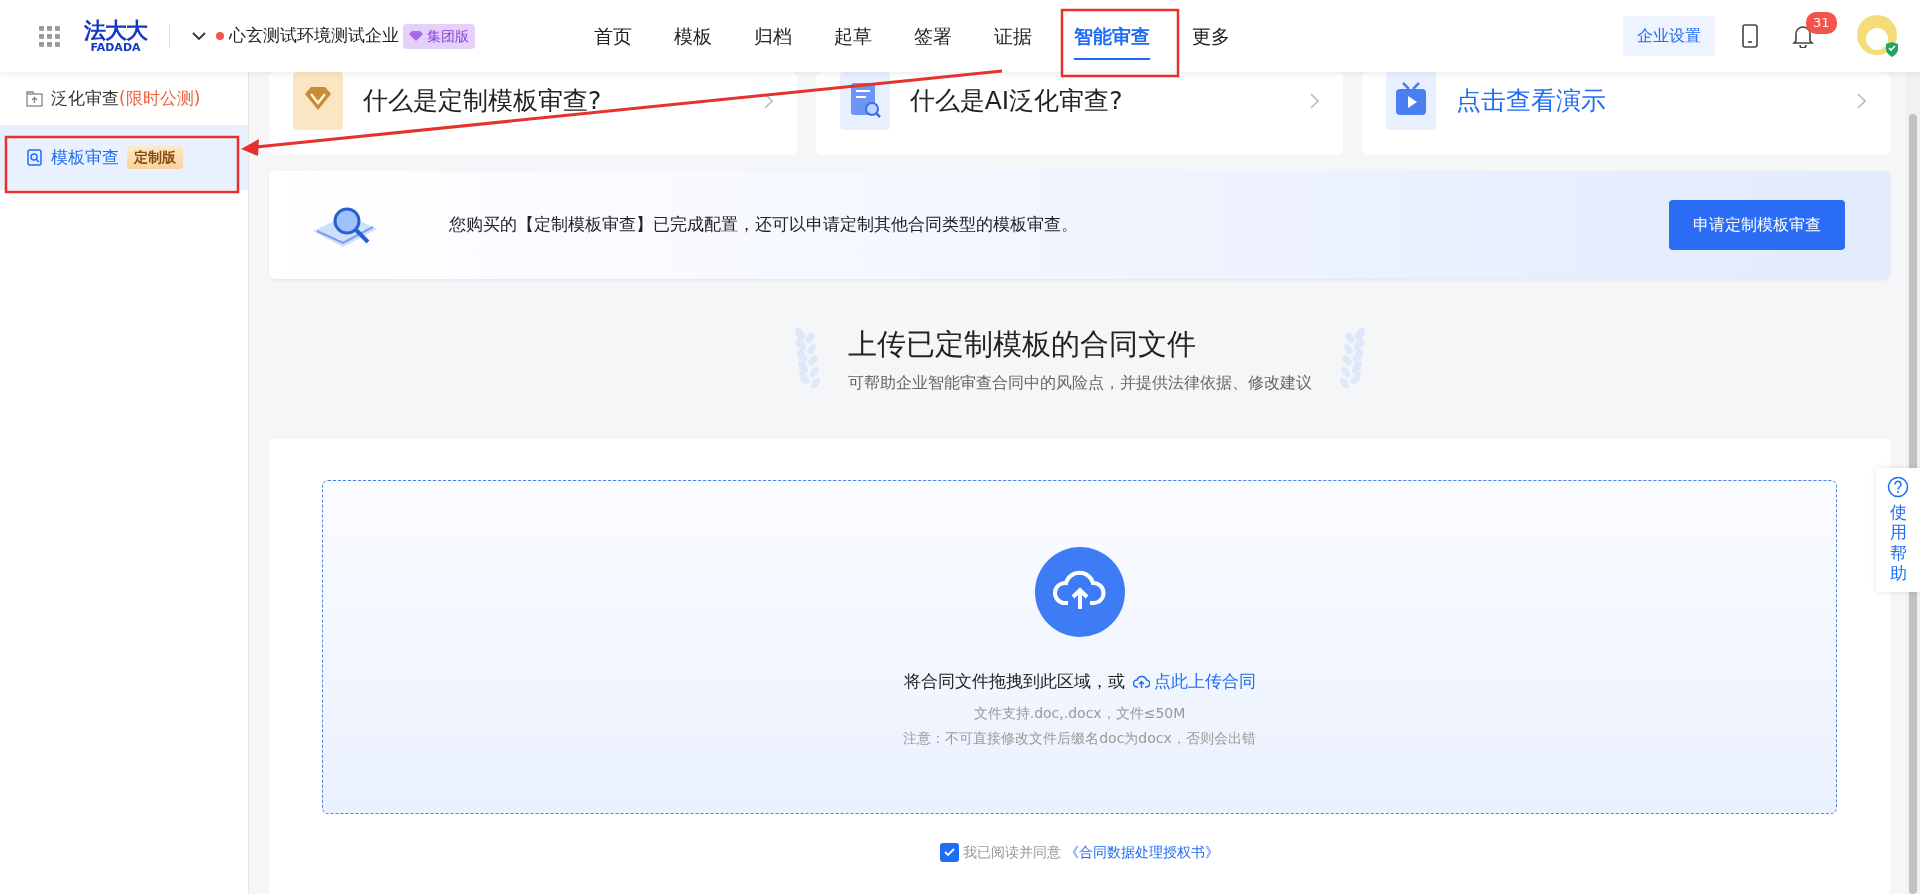  Describe the element at coordinates (220, 36) in the screenshot. I see `status-dot` at that location.